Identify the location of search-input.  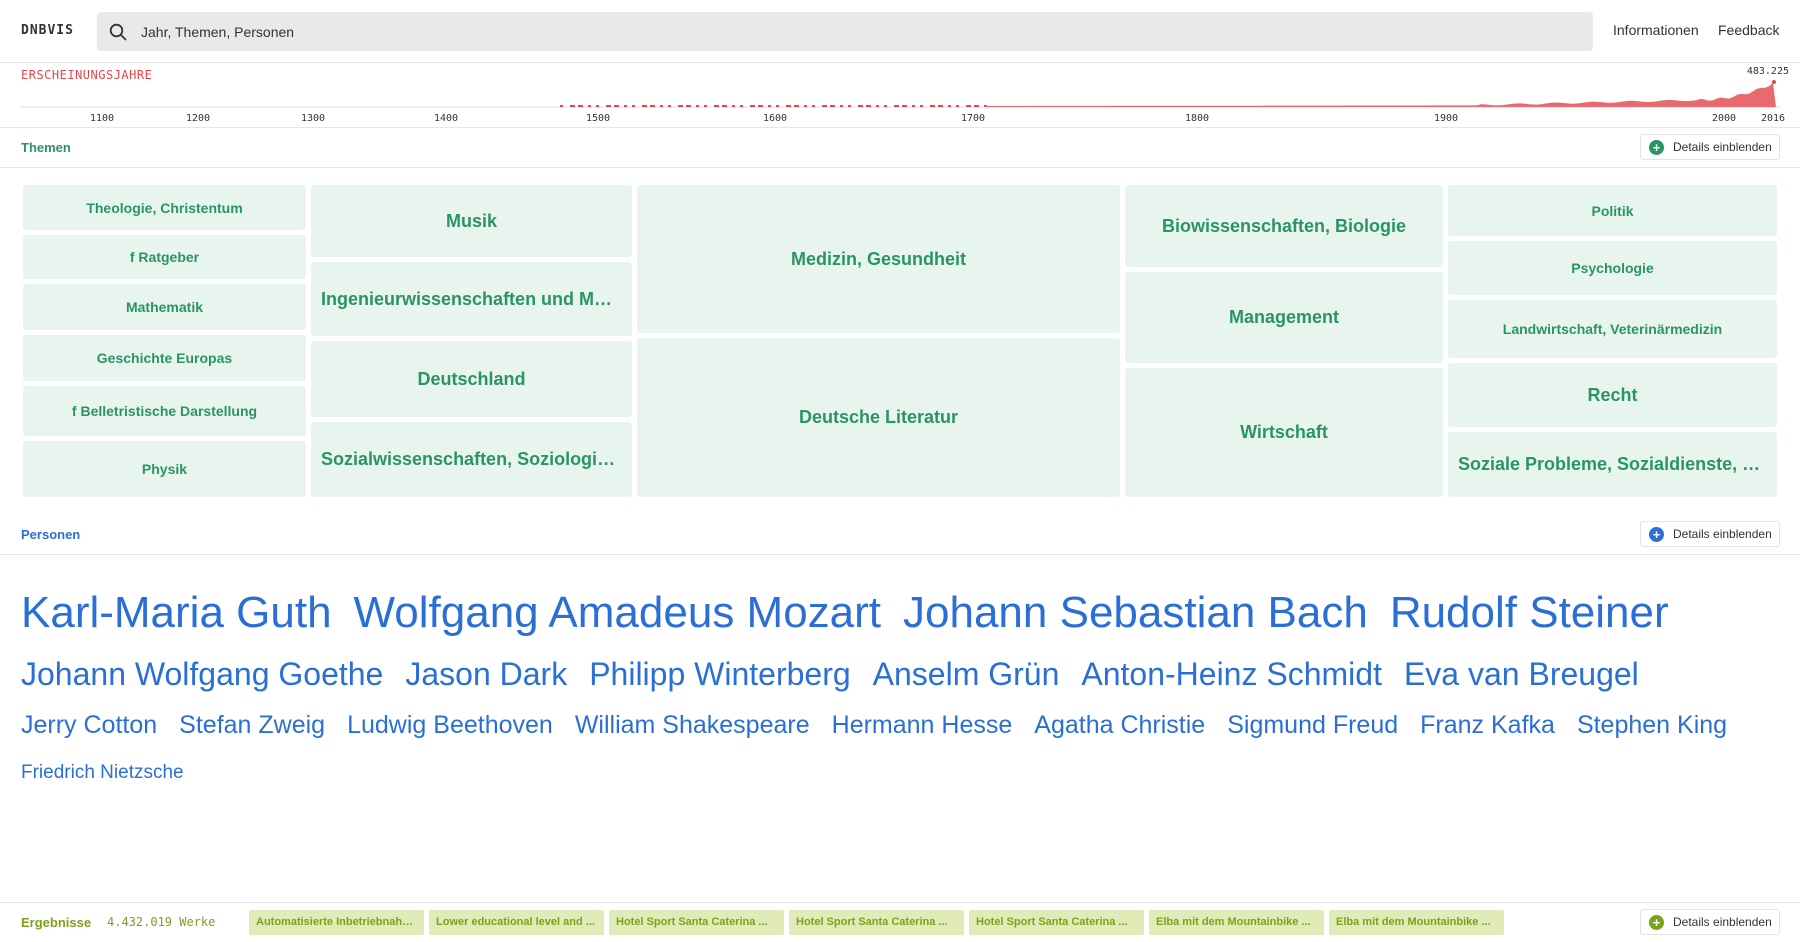
(851, 31).